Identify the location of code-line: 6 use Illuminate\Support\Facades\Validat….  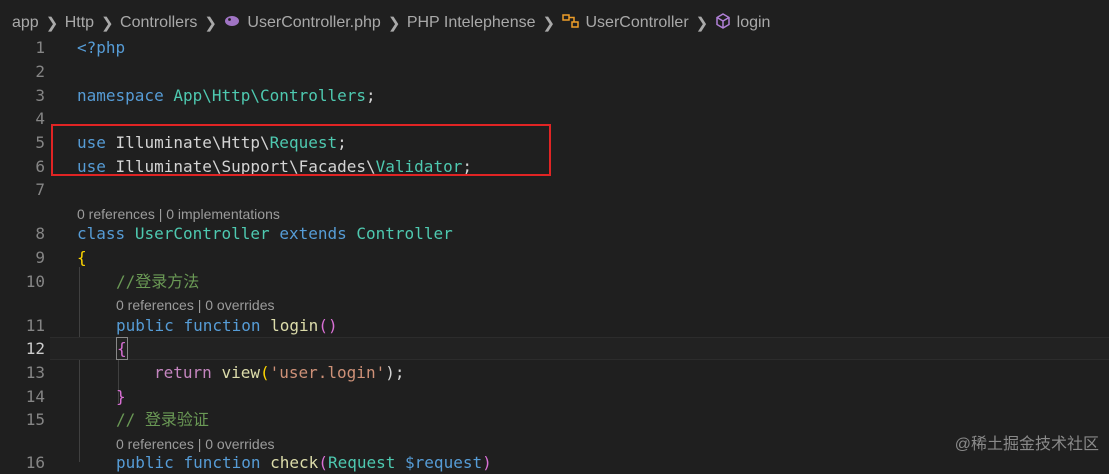
(554, 166).